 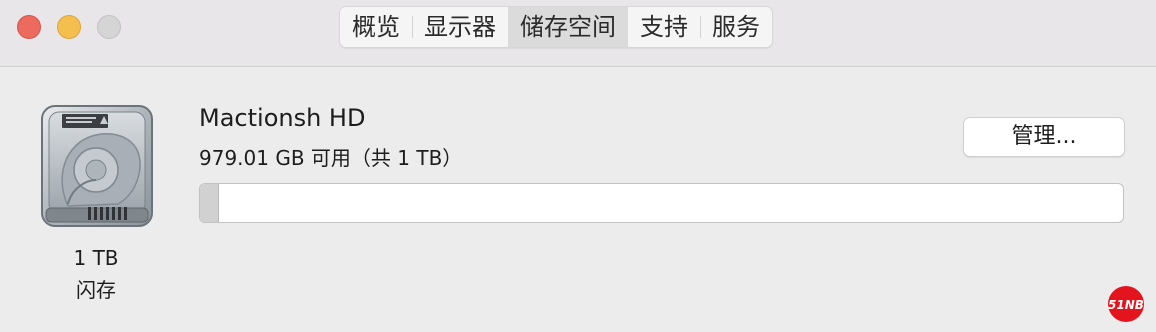 I want to click on storage-used-segment, so click(x=210, y=203).